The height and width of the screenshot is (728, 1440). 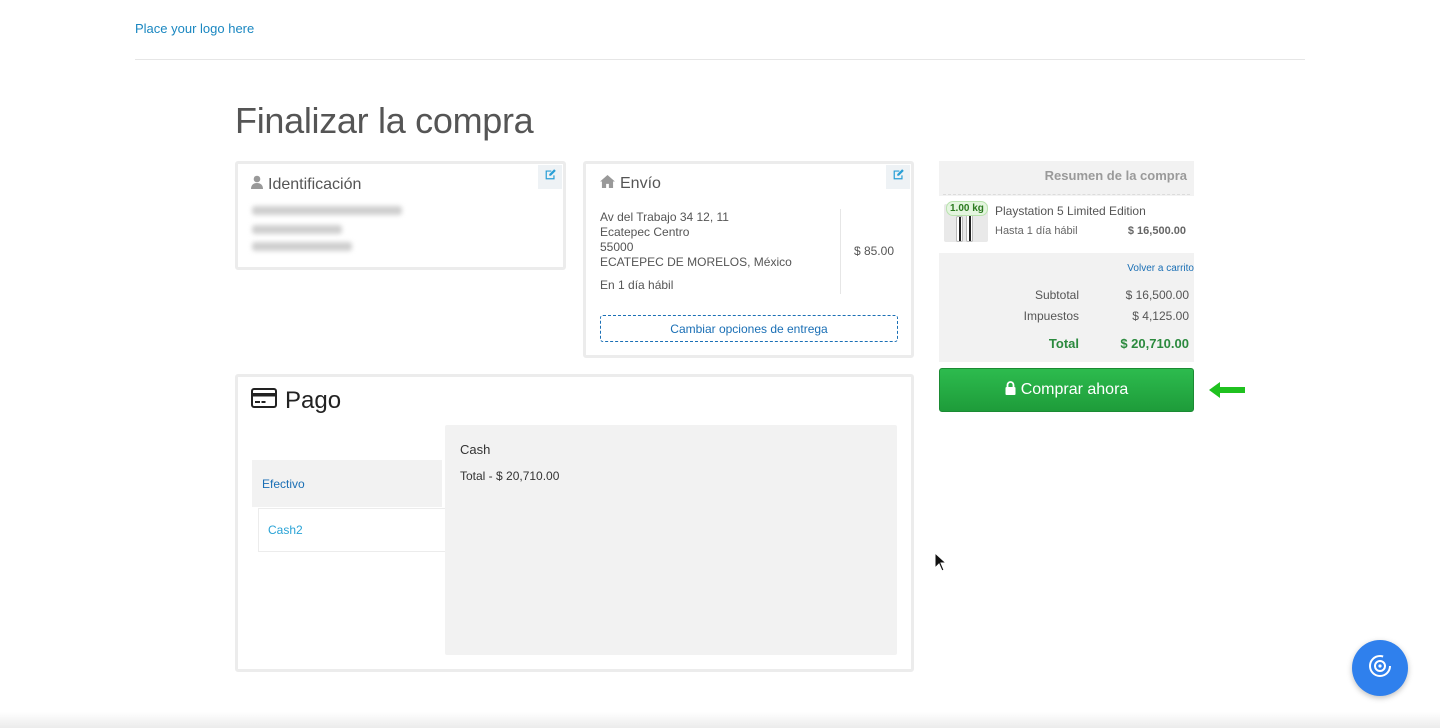 I want to click on floating-help-button, so click(x=1380, y=668).